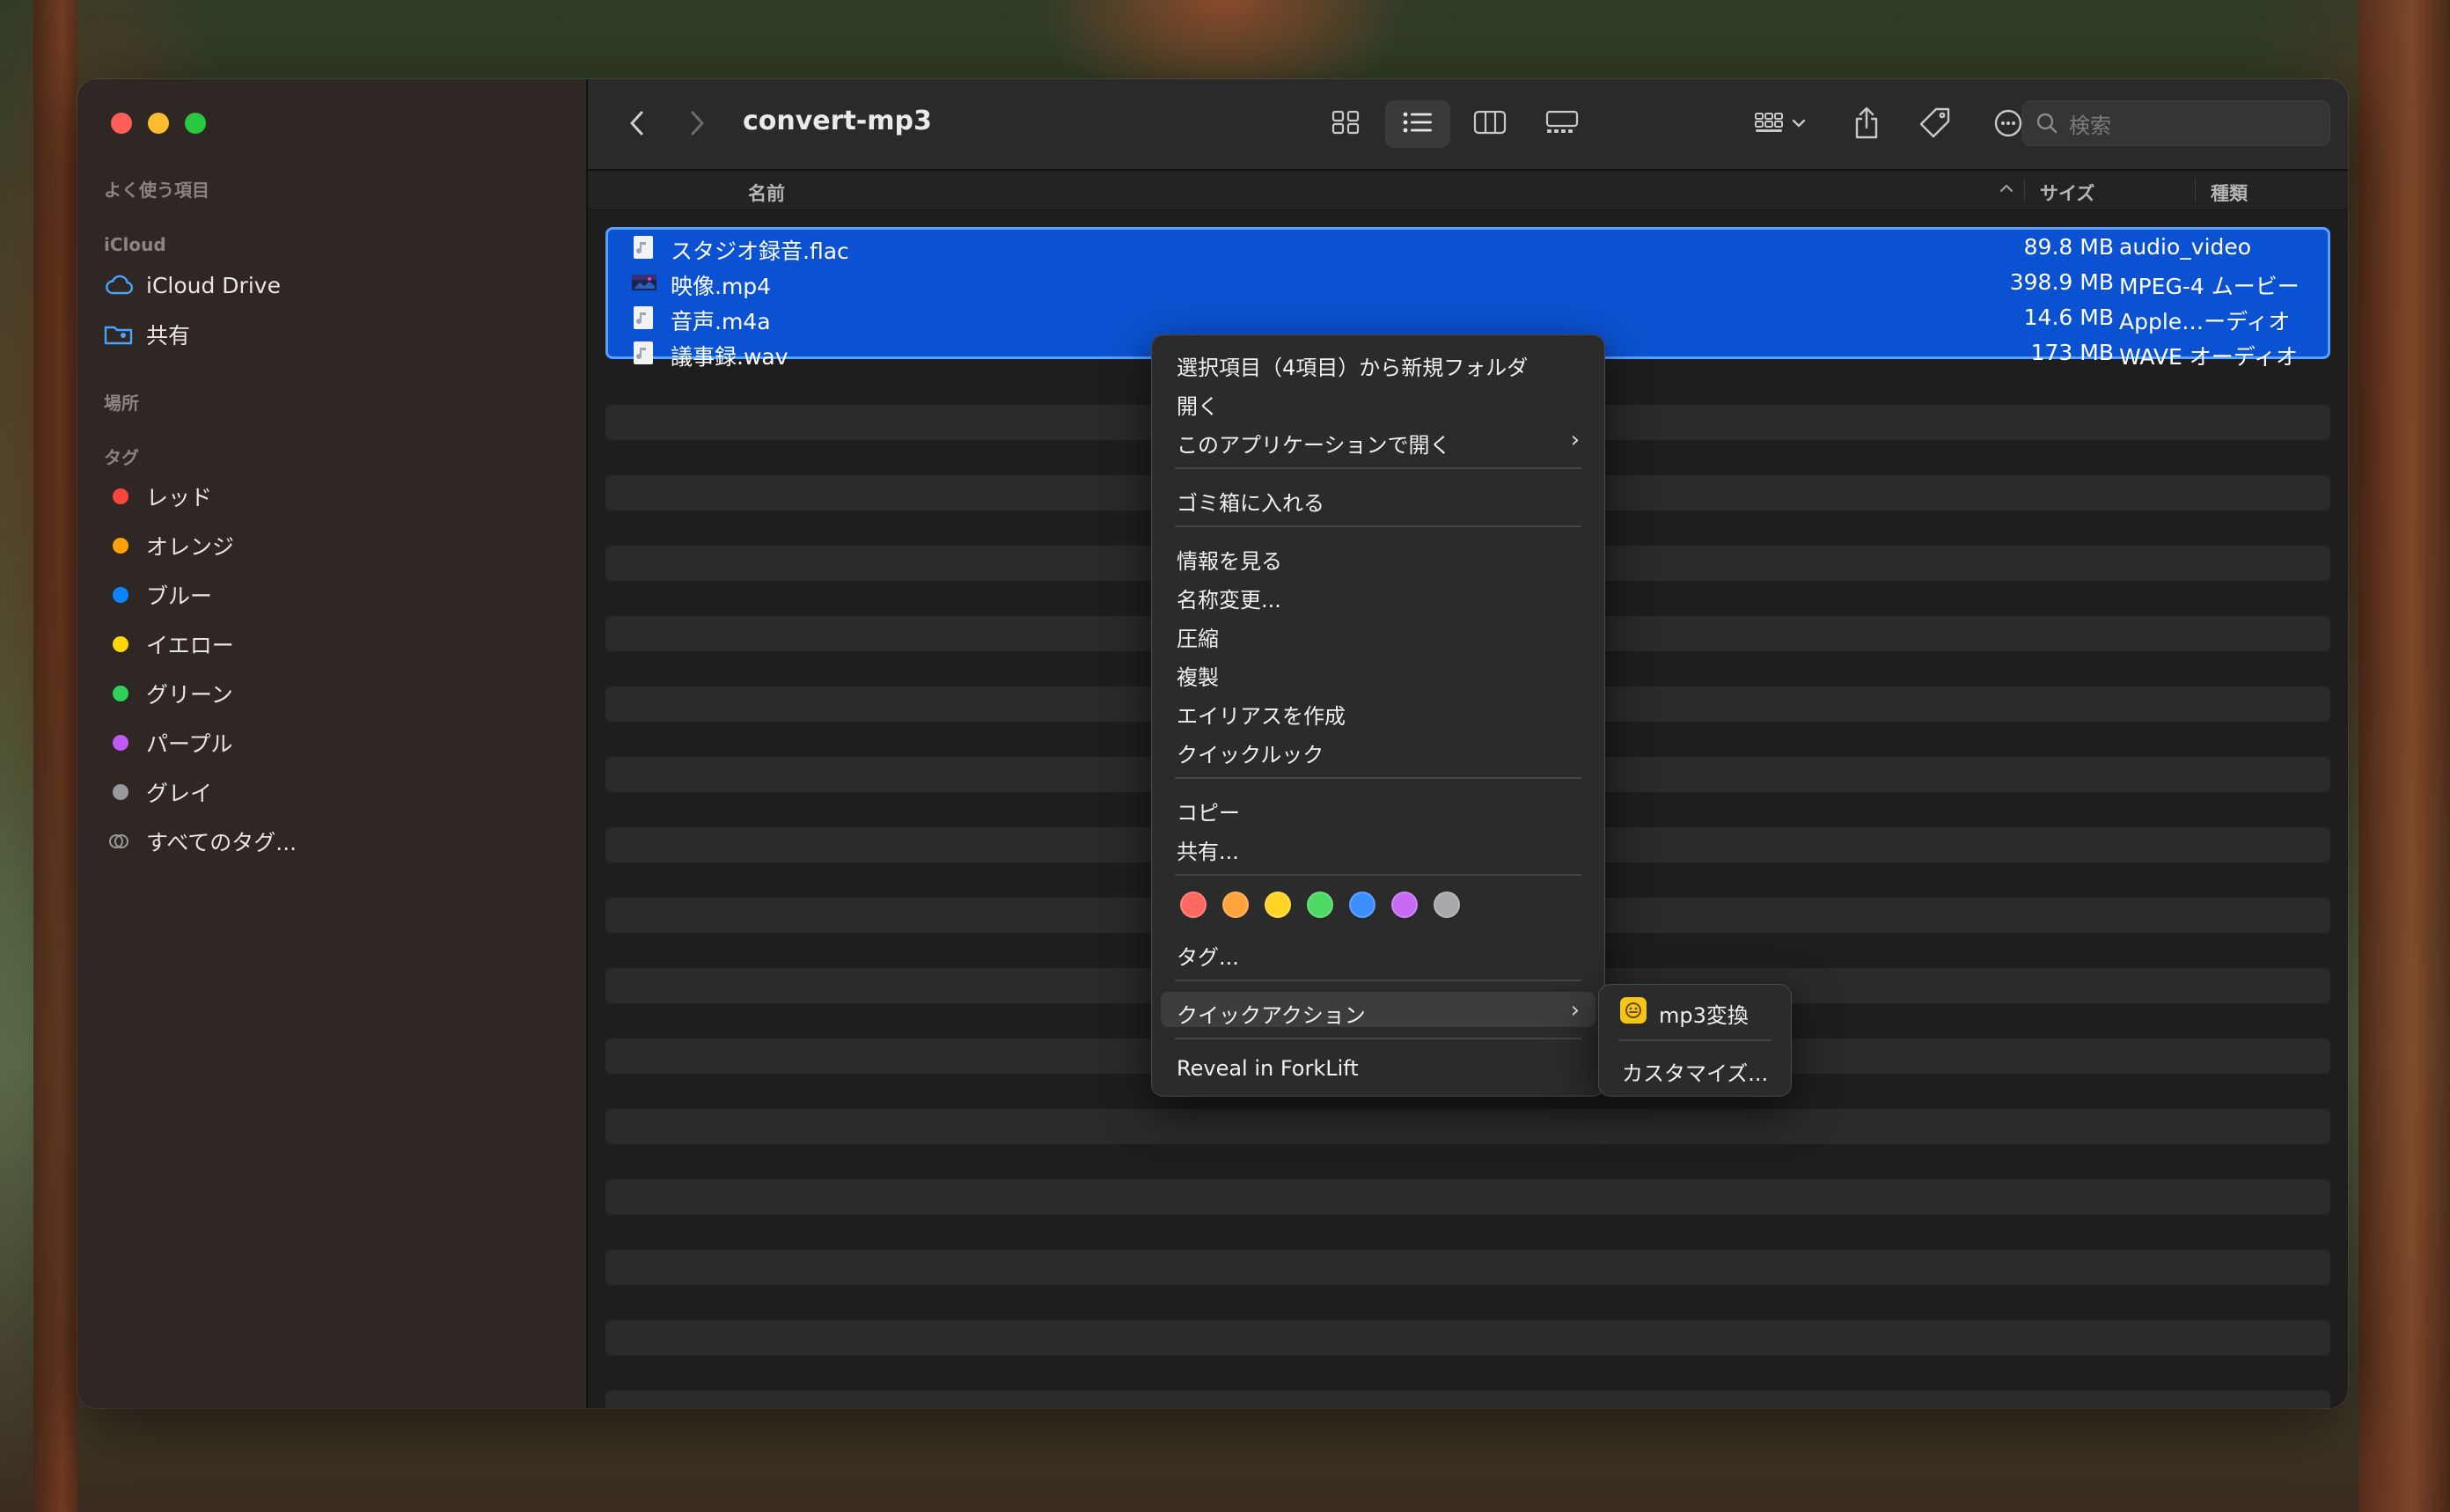  I want to click on minimize-button, so click(158, 124).